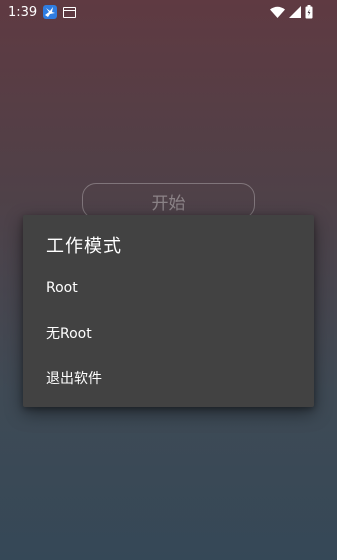  I want to click on status-indicators, so click(291, 12).